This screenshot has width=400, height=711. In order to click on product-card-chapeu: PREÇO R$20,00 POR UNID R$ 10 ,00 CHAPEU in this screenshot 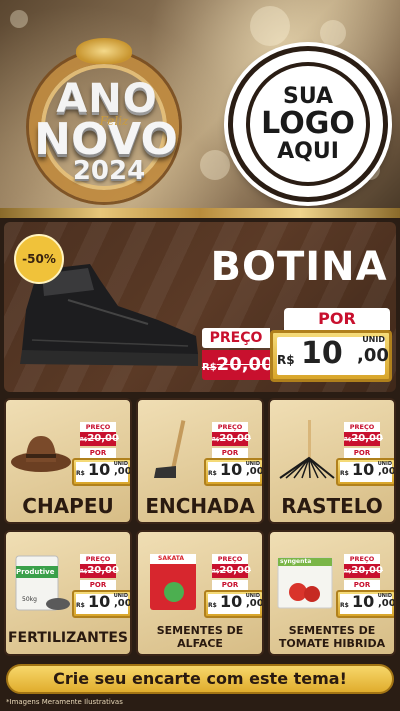, I will do `click(68, 461)`.